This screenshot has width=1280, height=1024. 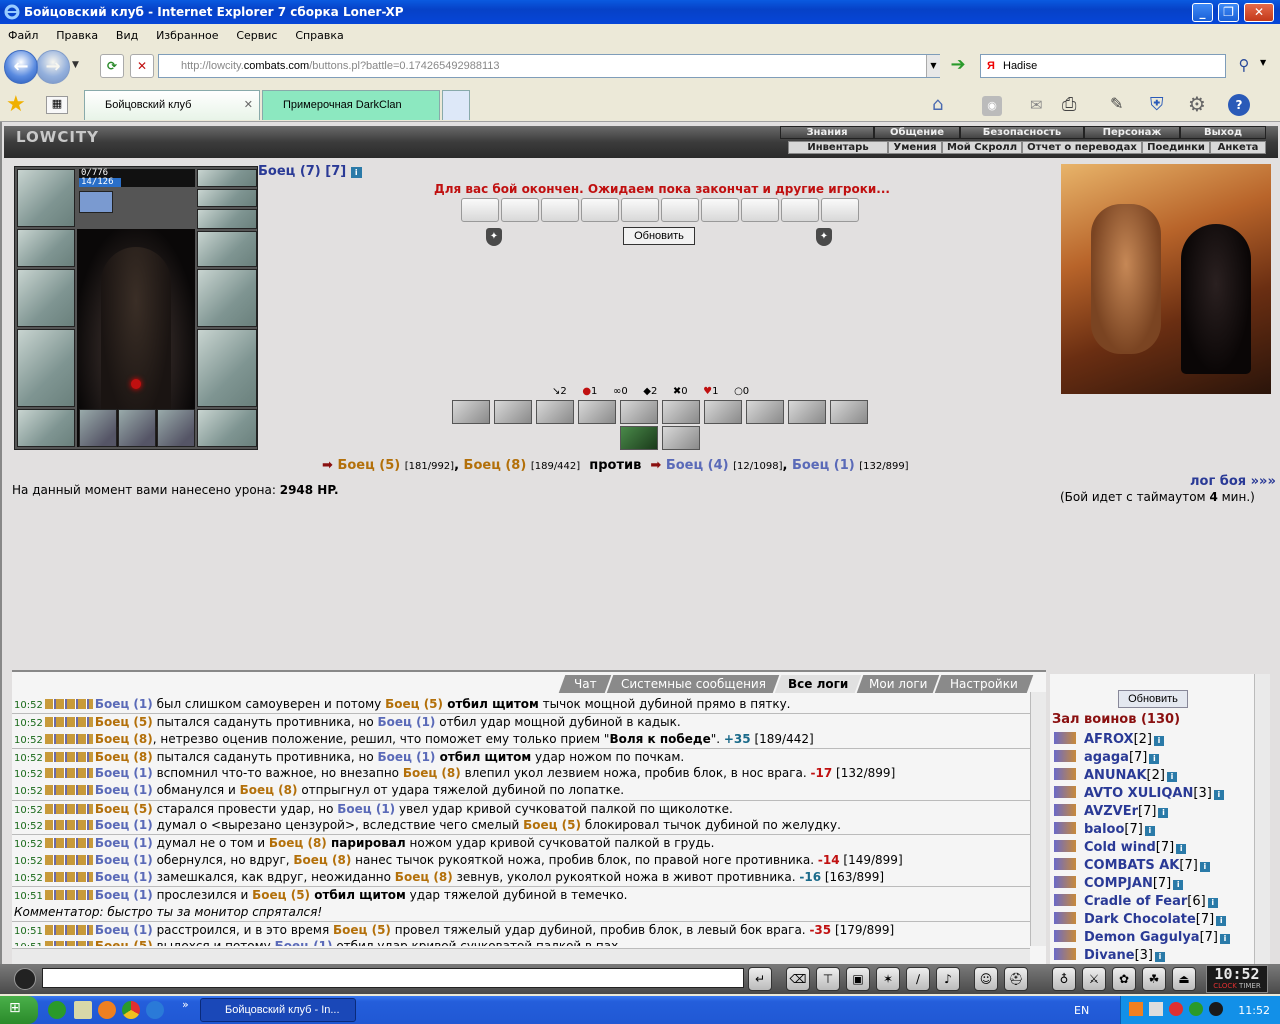 What do you see at coordinates (57, 105) in the screenshot?
I see `quick-tabs-icon: ▦` at bounding box center [57, 105].